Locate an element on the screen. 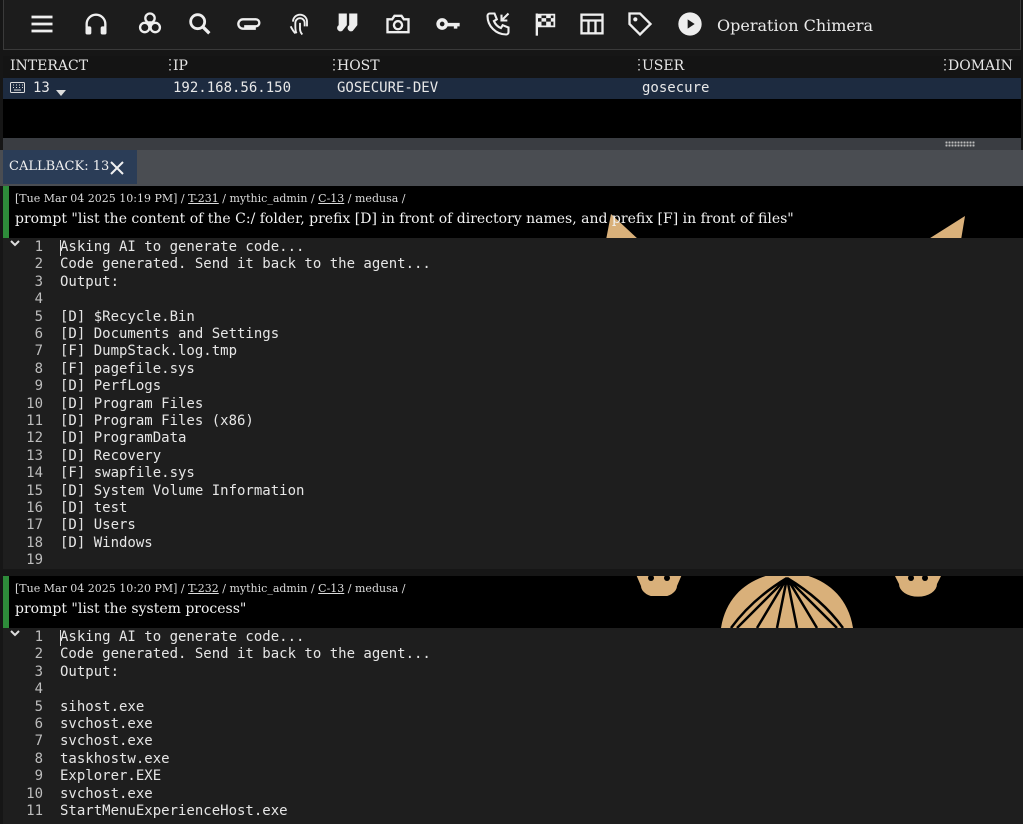  tab-callback-13: CALLBACK: 13 is located at coordinates (70, 167).